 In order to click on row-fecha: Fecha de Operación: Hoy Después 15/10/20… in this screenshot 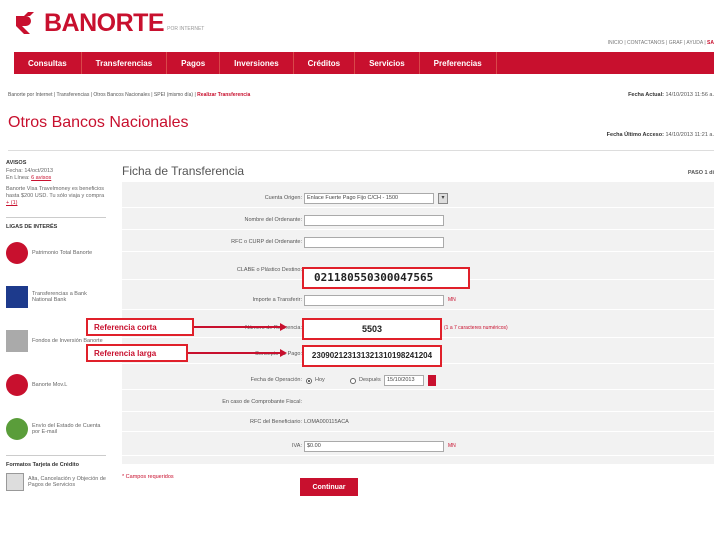, I will do `click(418, 381)`.